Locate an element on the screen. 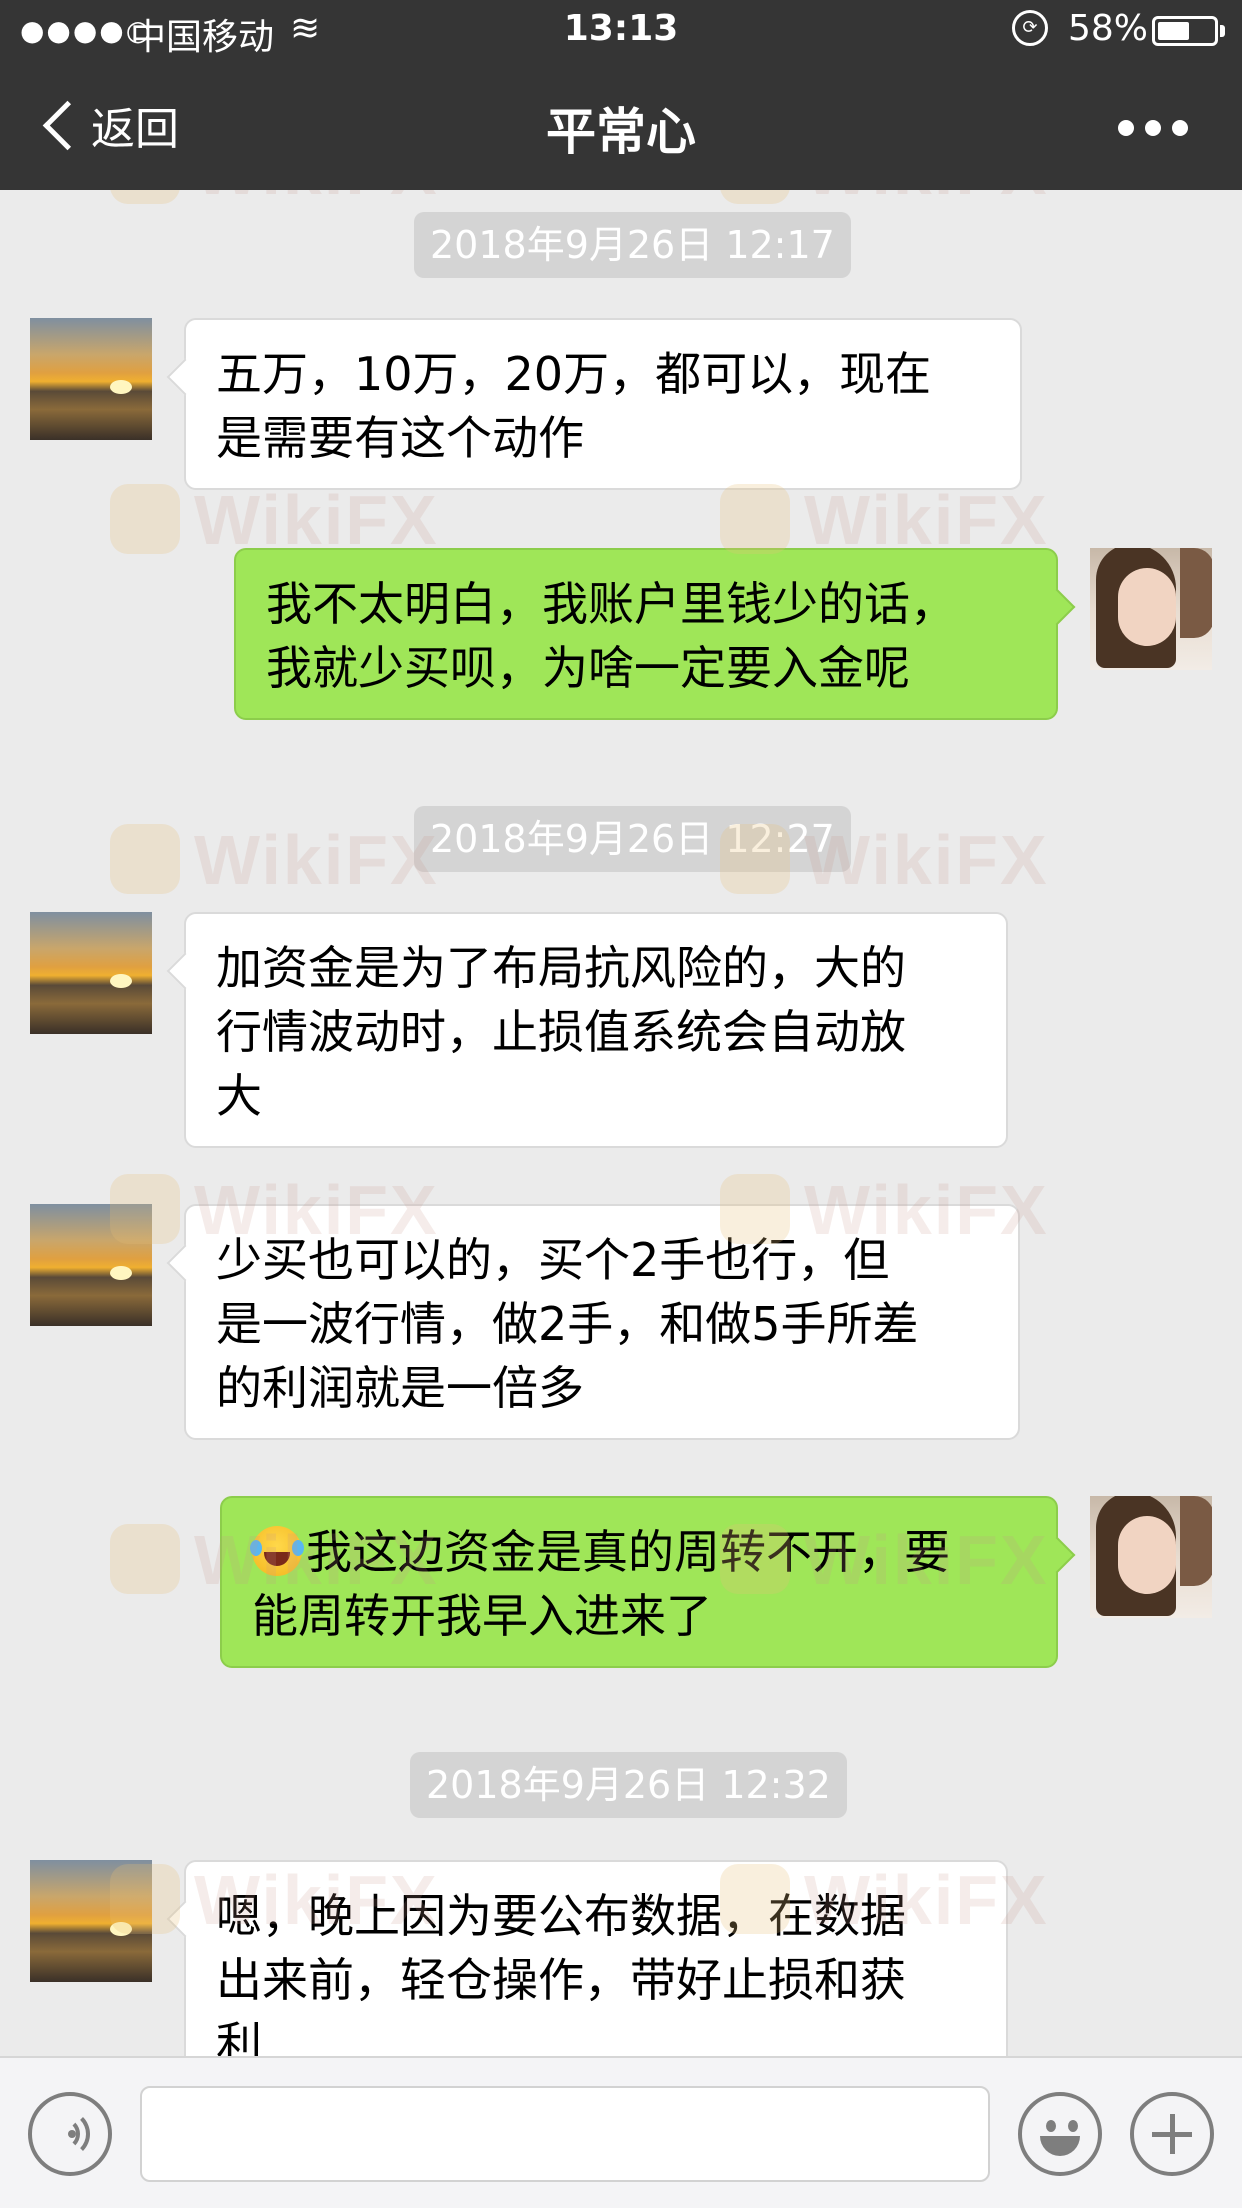 This screenshot has width=1242, height=2208. voice-input-button is located at coordinates (70, 2134).